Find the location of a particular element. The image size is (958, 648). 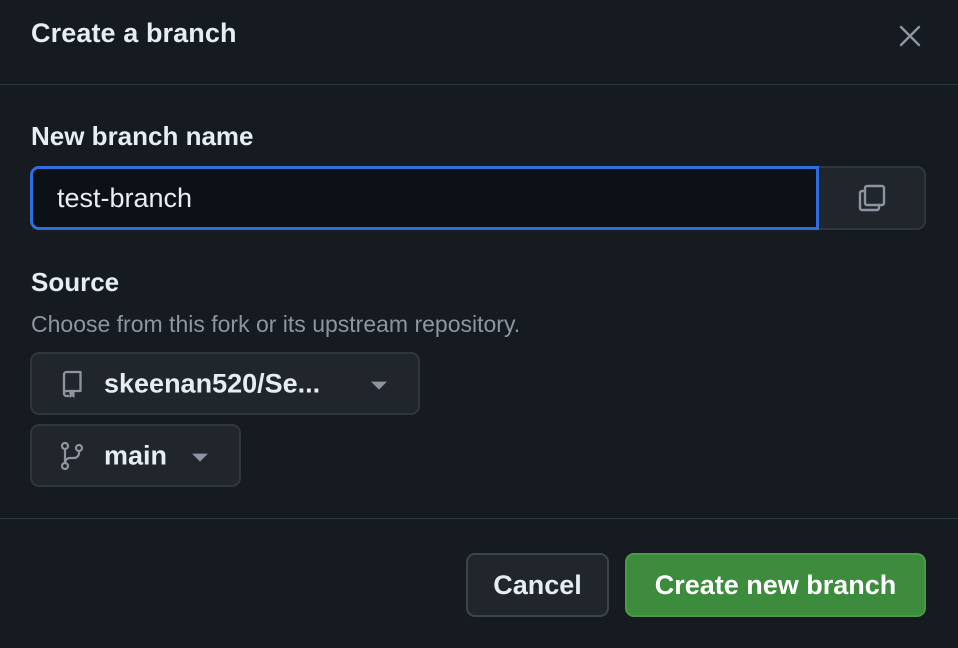

branch-name-input-group is located at coordinates (478, 198).